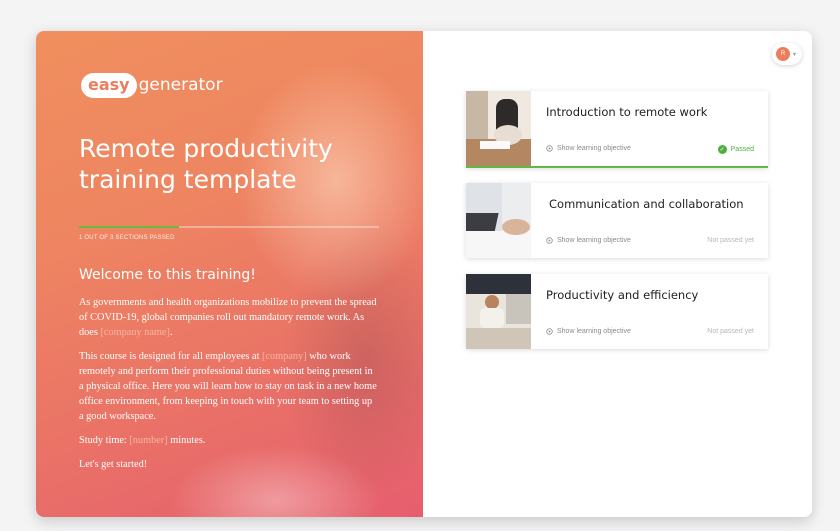 The height and width of the screenshot is (531, 840). I want to click on study-time: Study time: [number] minutes., so click(142, 440).